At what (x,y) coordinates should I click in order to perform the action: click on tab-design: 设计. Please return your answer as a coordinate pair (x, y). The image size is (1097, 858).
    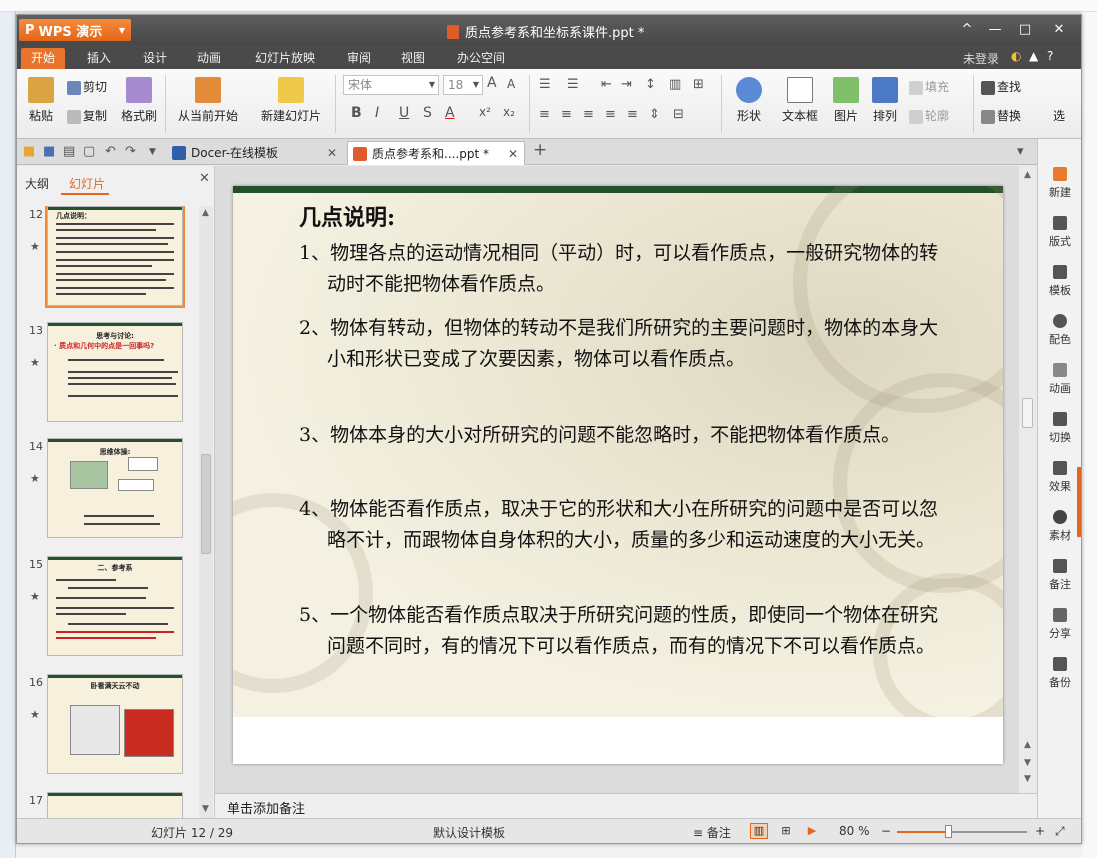
    Looking at the image, I should click on (155, 58).